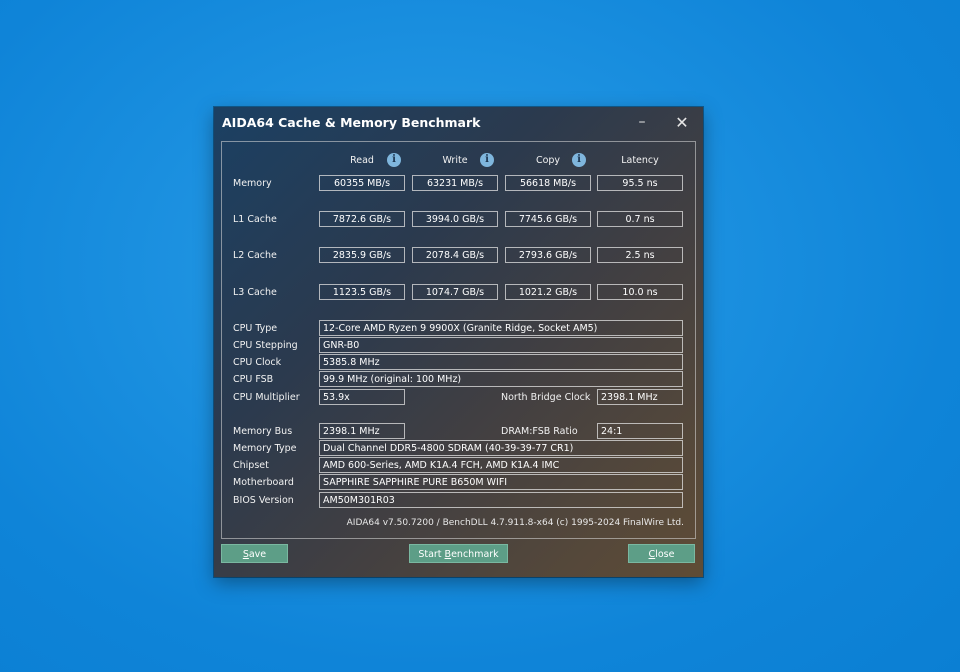 Image resolution: width=960 pixels, height=672 pixels. What do you see at coordinates (257, 554) in the screenshot?
I see `save-label-rest: ave` at bounding box center [257, 554].